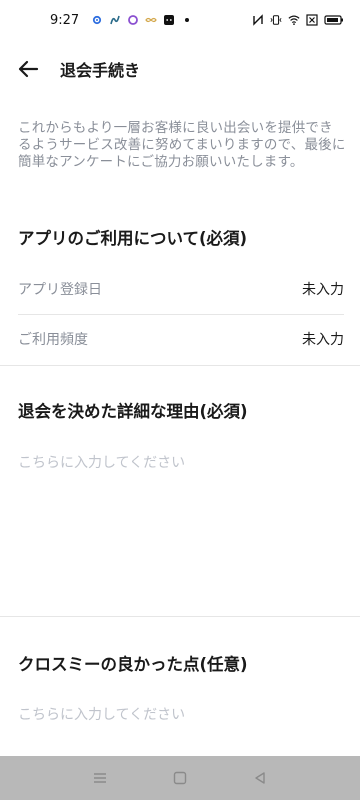  I want to click on good-points-input, so click(181, 724).